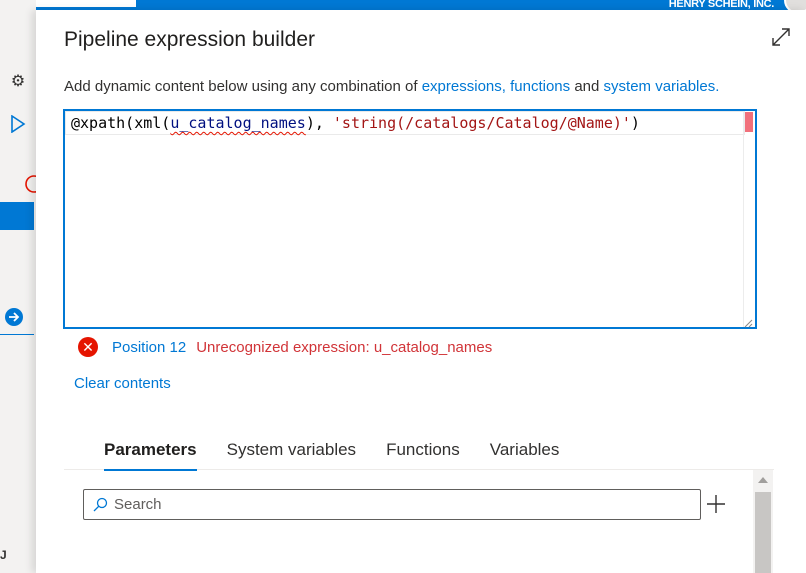  Describe the element at coordinates (525, 453) in the screenshot. I see `tab-variables: Variables` at that location.